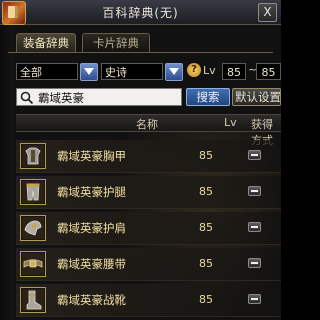 The image size is (320, 320). Describe the element at coordinates (209, 70) in the screenshot. I see `level-label: Lv` at that location.